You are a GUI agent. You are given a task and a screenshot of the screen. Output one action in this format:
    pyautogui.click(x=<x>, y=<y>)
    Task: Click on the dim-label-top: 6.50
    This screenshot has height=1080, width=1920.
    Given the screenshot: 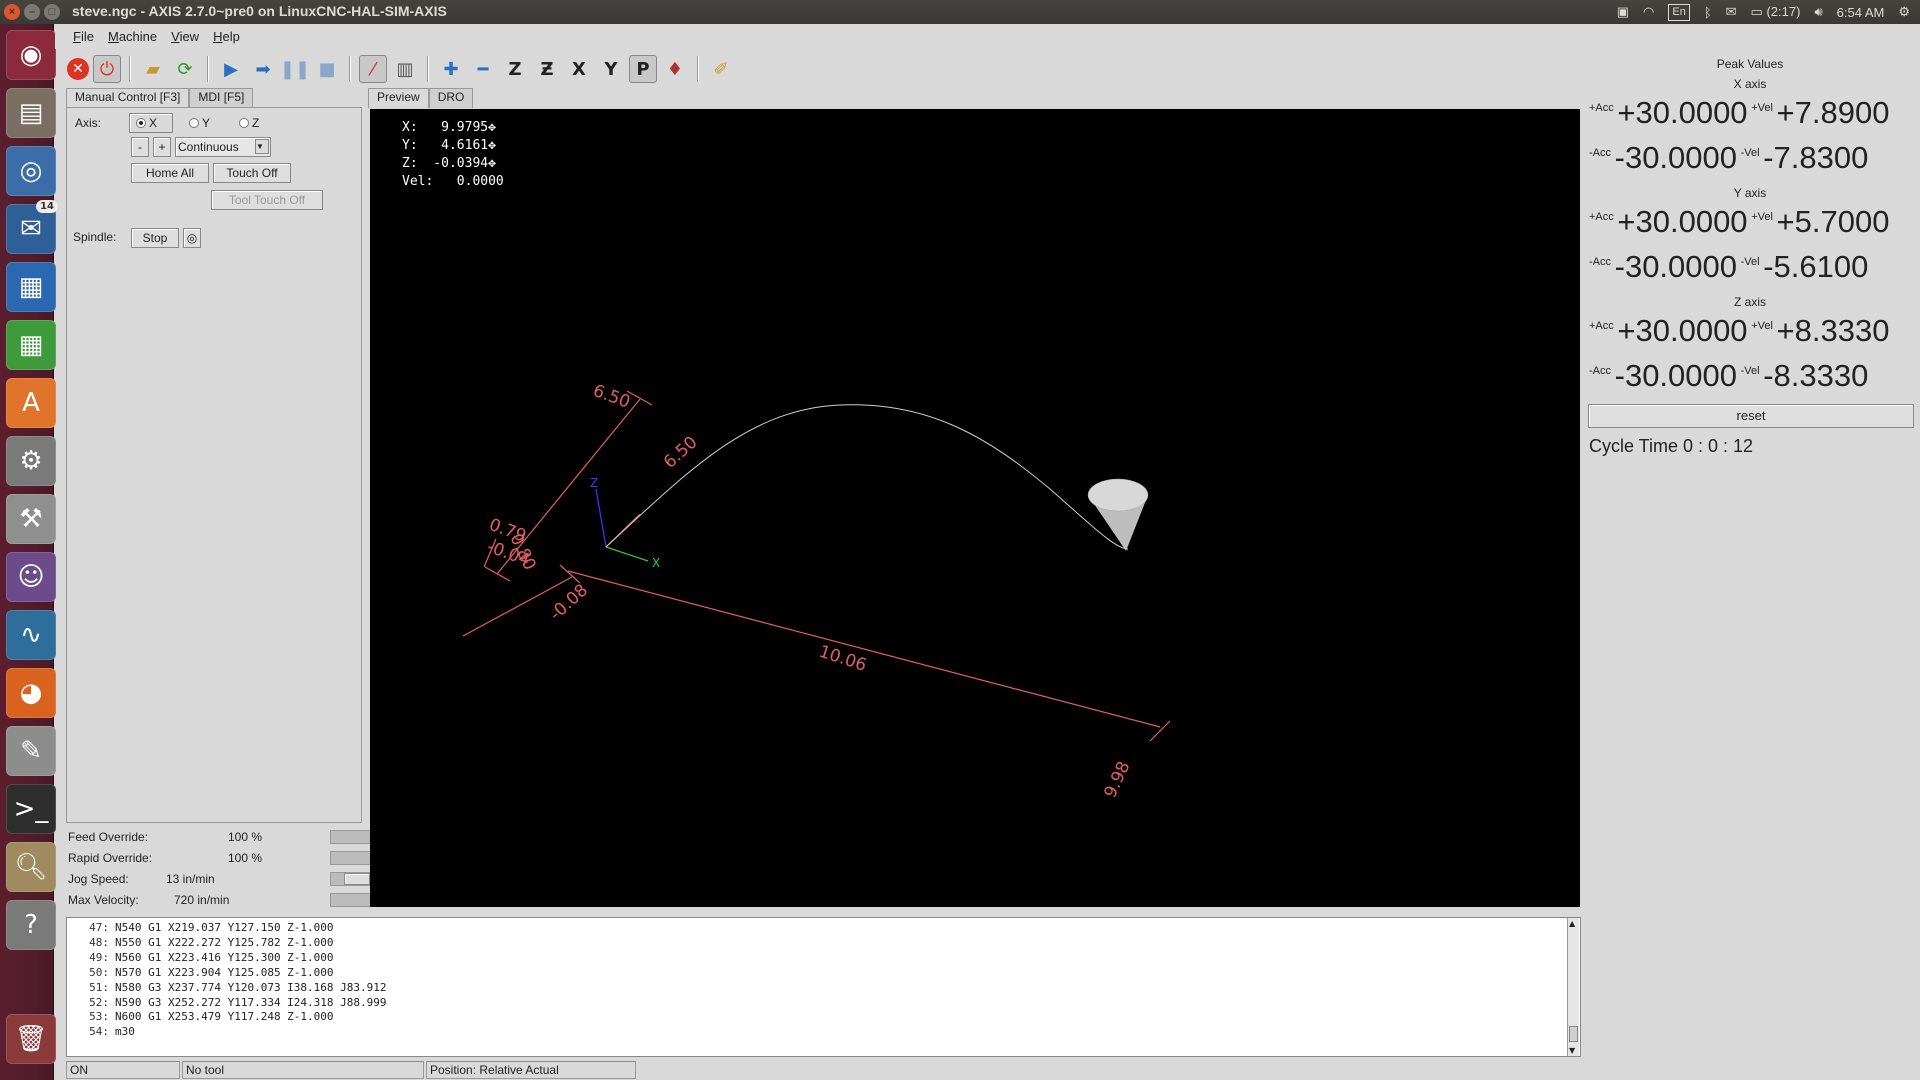 What is the action you would take?
    pyautogui.click(x=611, y=397)
    